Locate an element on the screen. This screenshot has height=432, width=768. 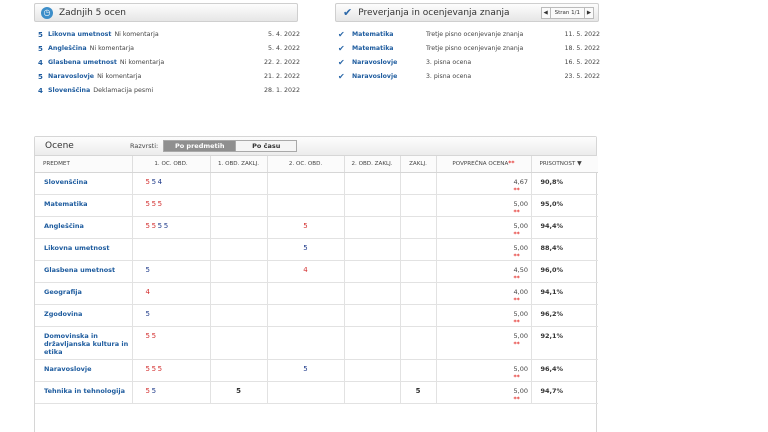
sort-down-icon: ▼ is located at coordinates (579, 163).